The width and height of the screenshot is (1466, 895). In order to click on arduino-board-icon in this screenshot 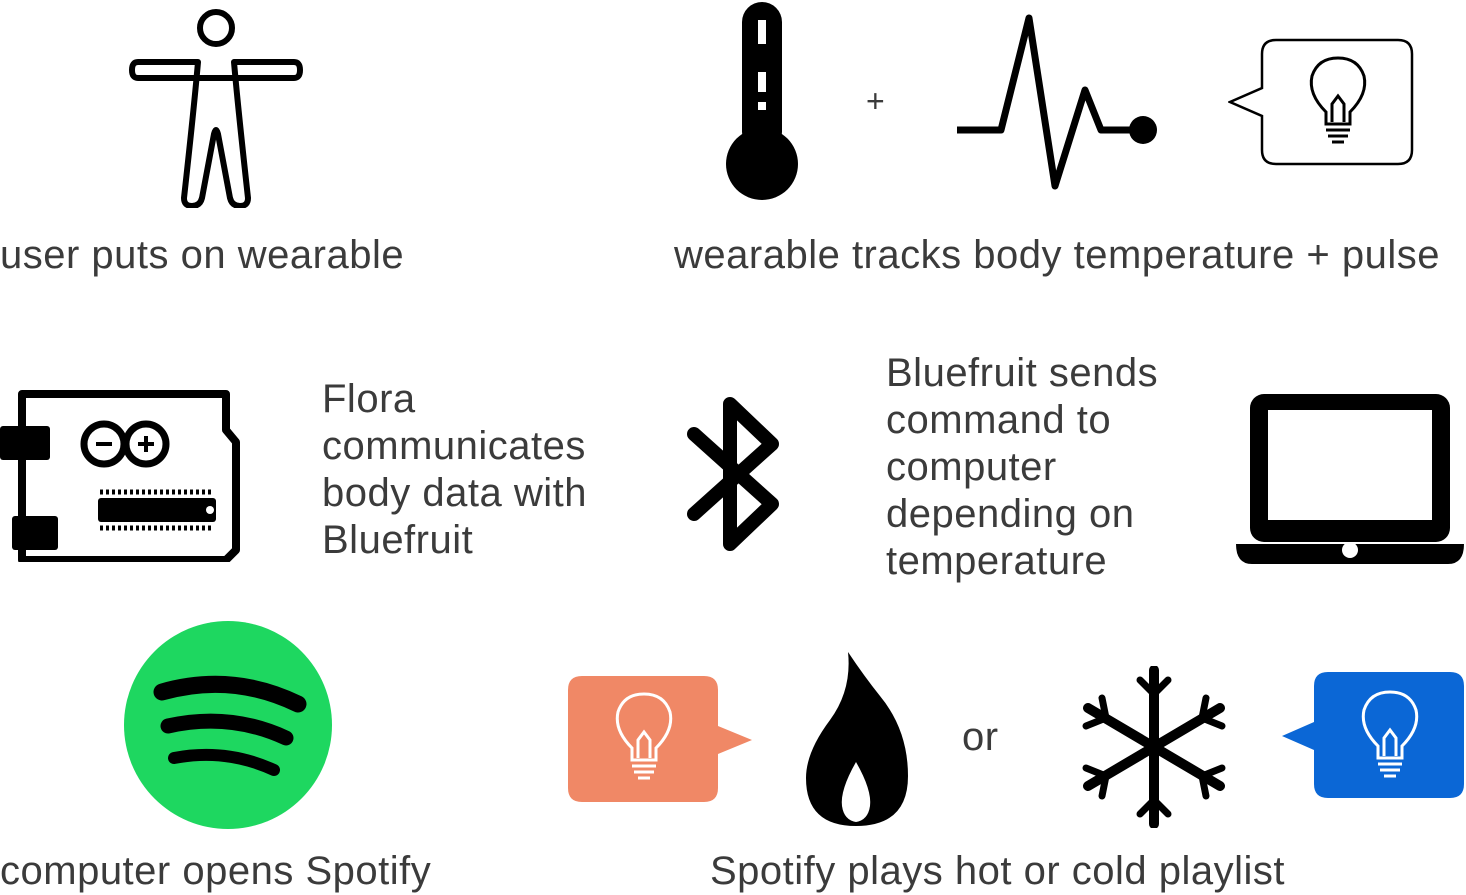, I will do `click(120, 476)`.